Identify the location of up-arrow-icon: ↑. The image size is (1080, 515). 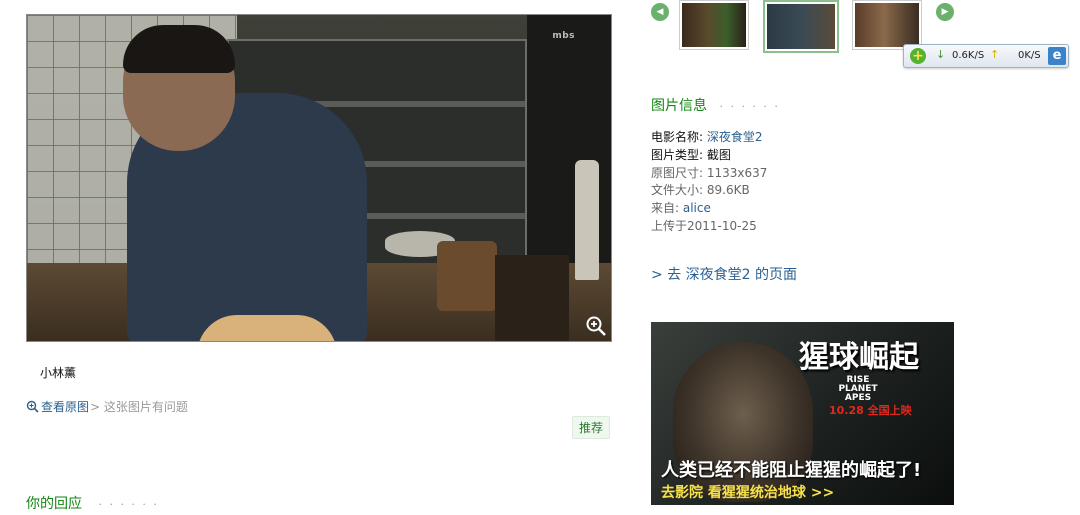
(995, 54).